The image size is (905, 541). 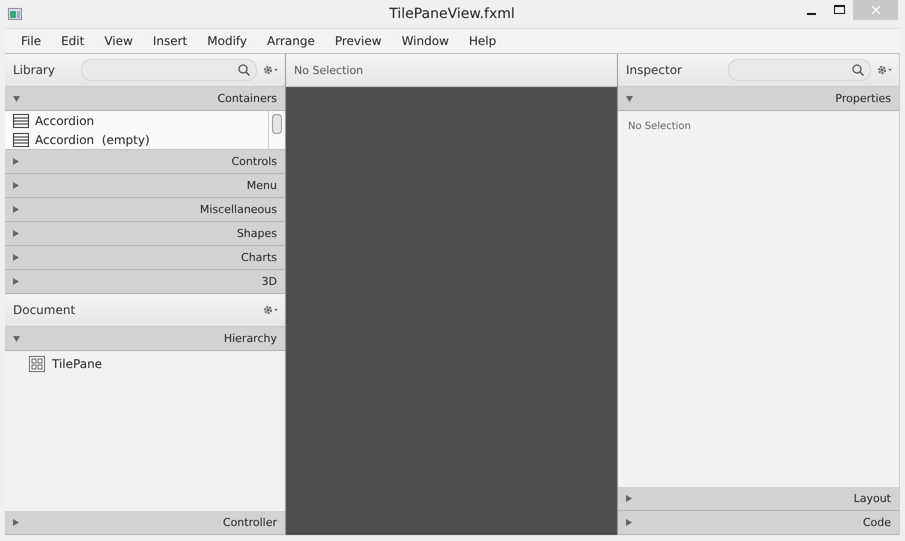 I want to click on menu-item: Help, so click(x=482, y=41).